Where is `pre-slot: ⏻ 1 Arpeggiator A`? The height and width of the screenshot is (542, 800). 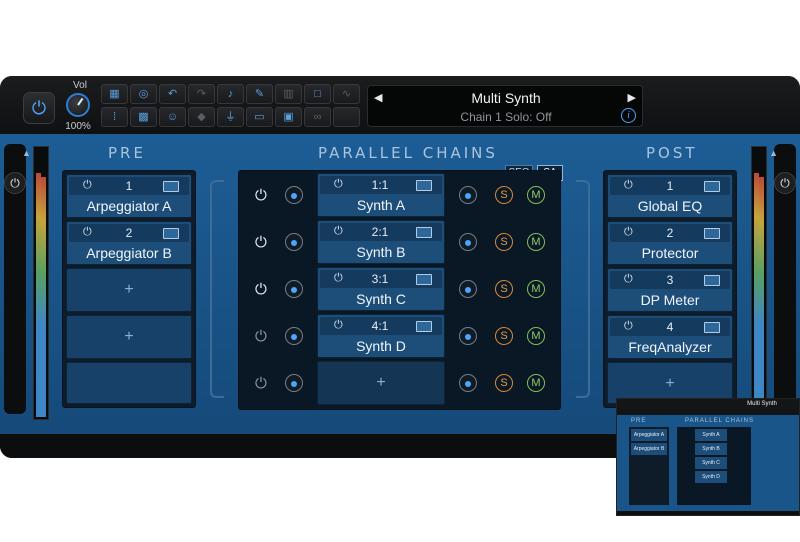
pre-slot: ⏻ 1 Arpeggiator A is located at coordinates (129, 196).